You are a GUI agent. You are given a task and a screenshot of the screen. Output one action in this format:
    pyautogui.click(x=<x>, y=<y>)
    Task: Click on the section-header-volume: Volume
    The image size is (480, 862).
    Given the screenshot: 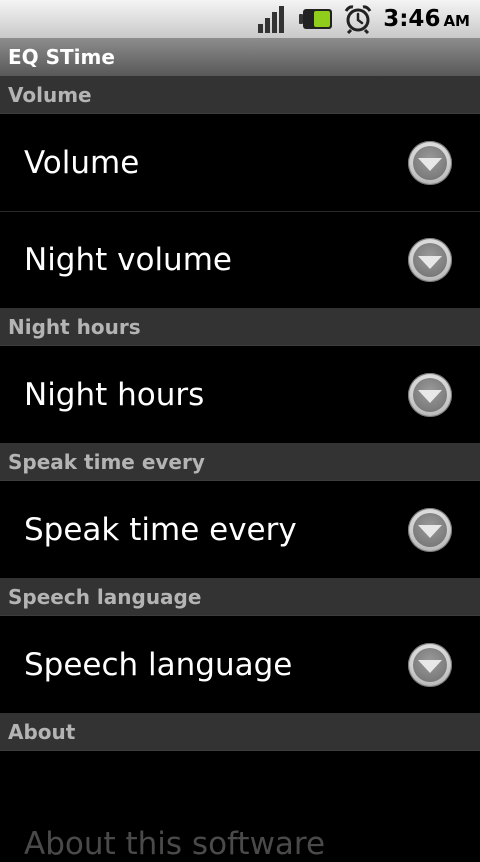 What is the action you would take?
    pyautogui.click(x=240, y=95)
    